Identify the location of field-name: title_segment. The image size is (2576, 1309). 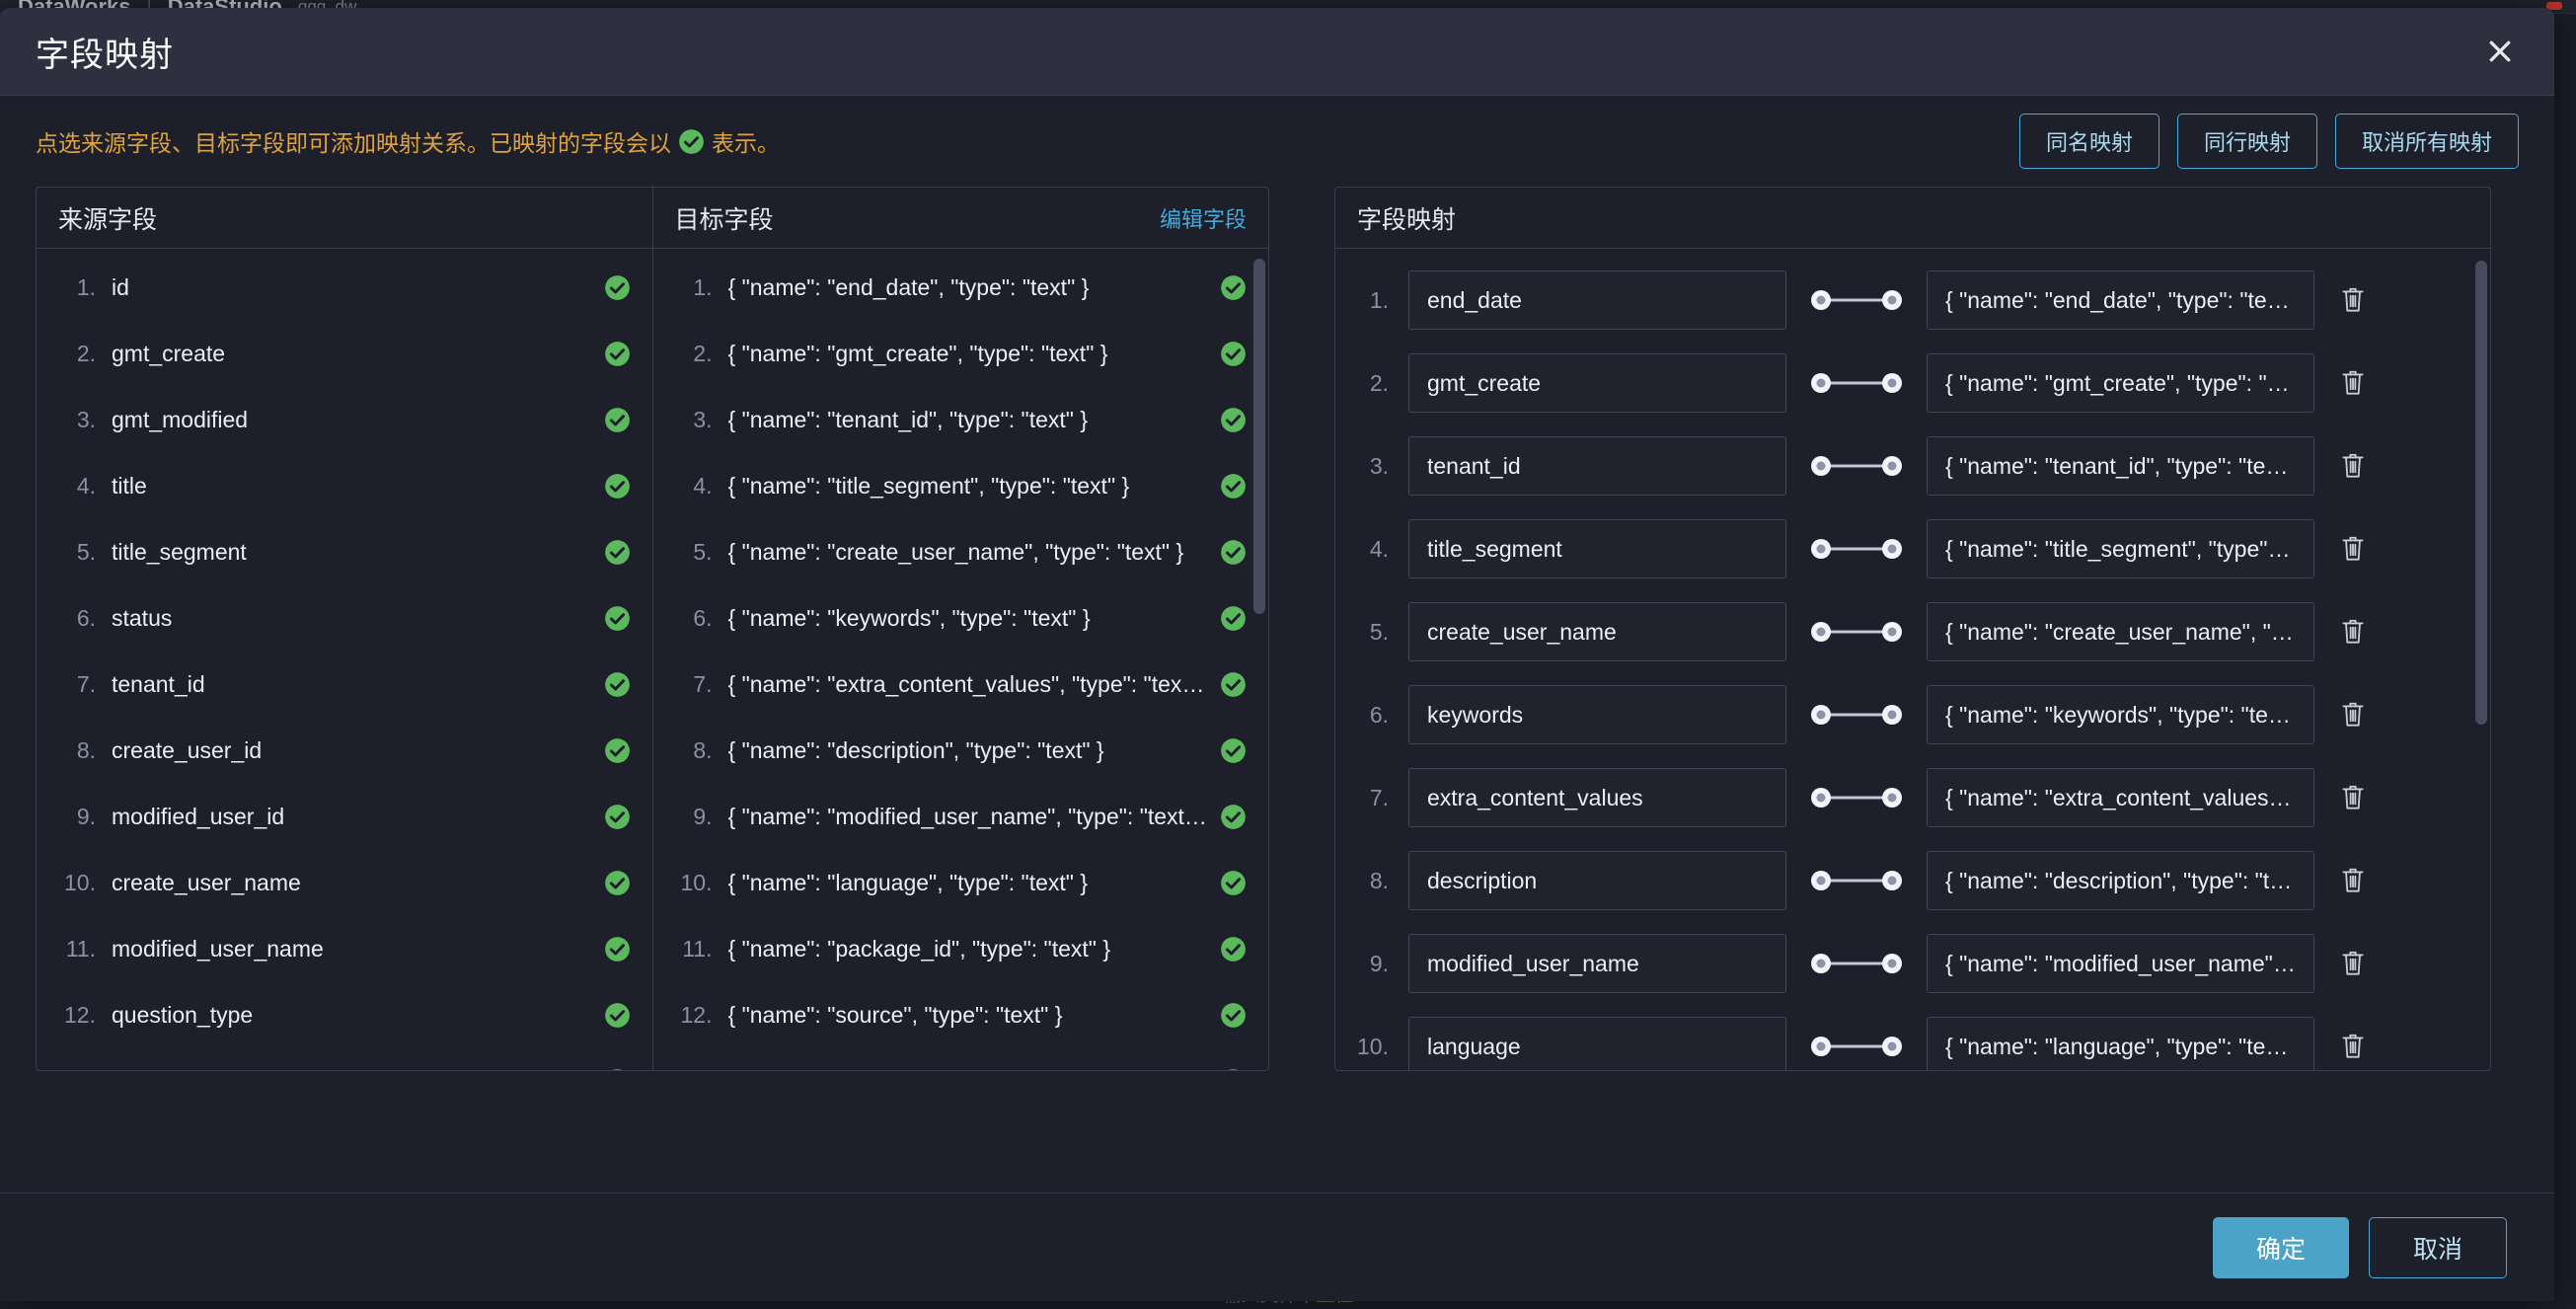
(179, 552).